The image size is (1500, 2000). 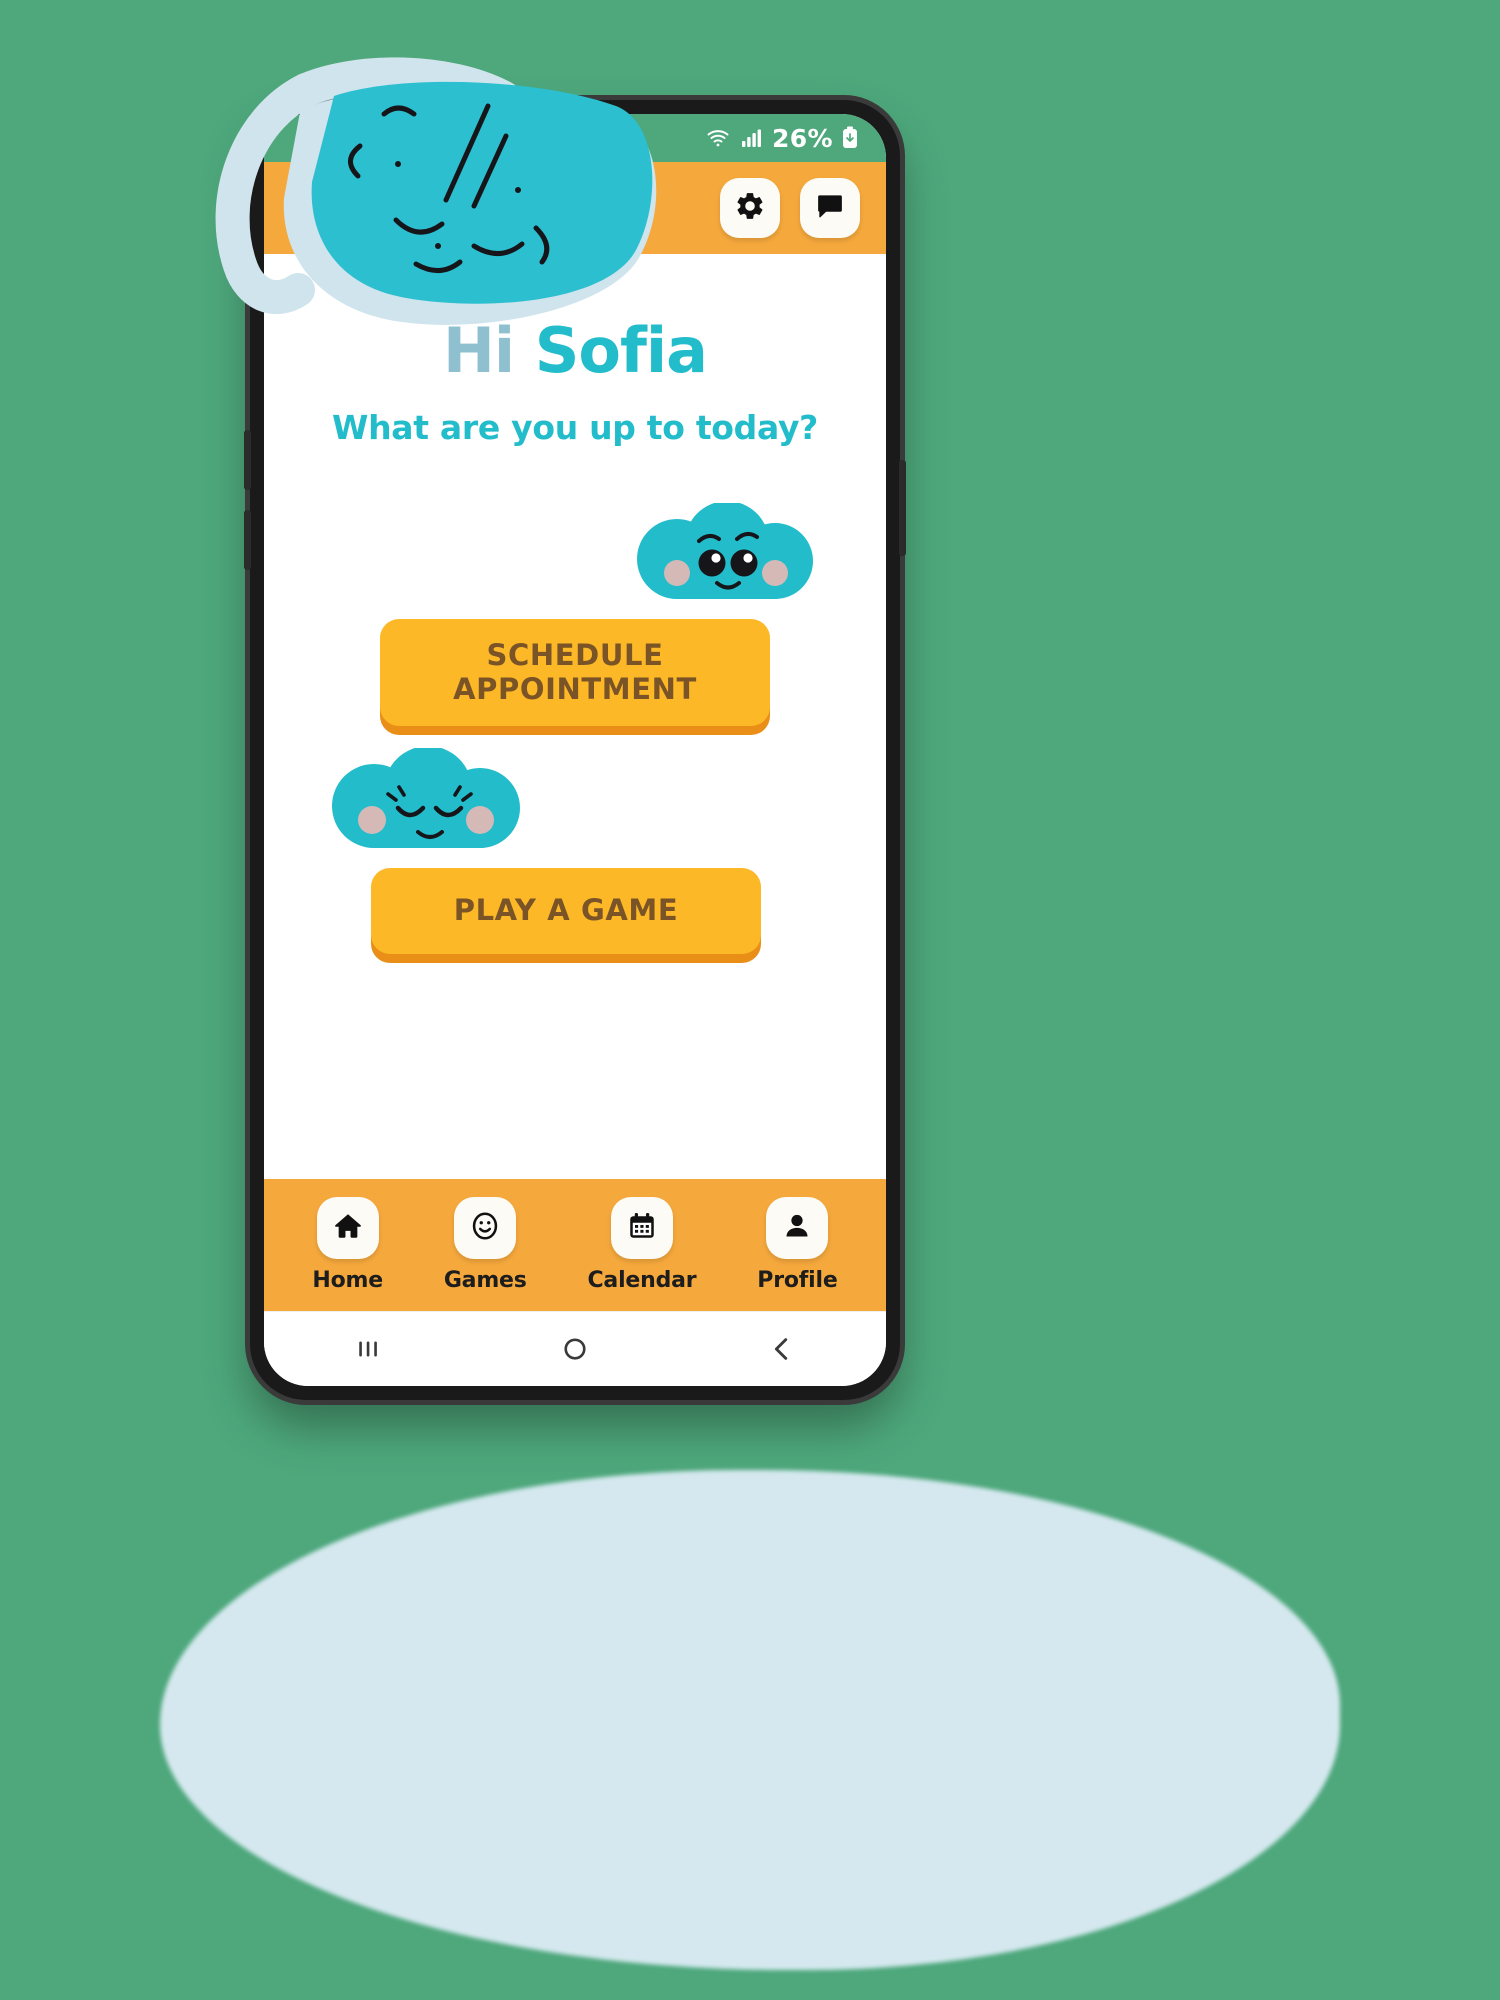 I want to click on signal-icon, so click(x=752, y=138).